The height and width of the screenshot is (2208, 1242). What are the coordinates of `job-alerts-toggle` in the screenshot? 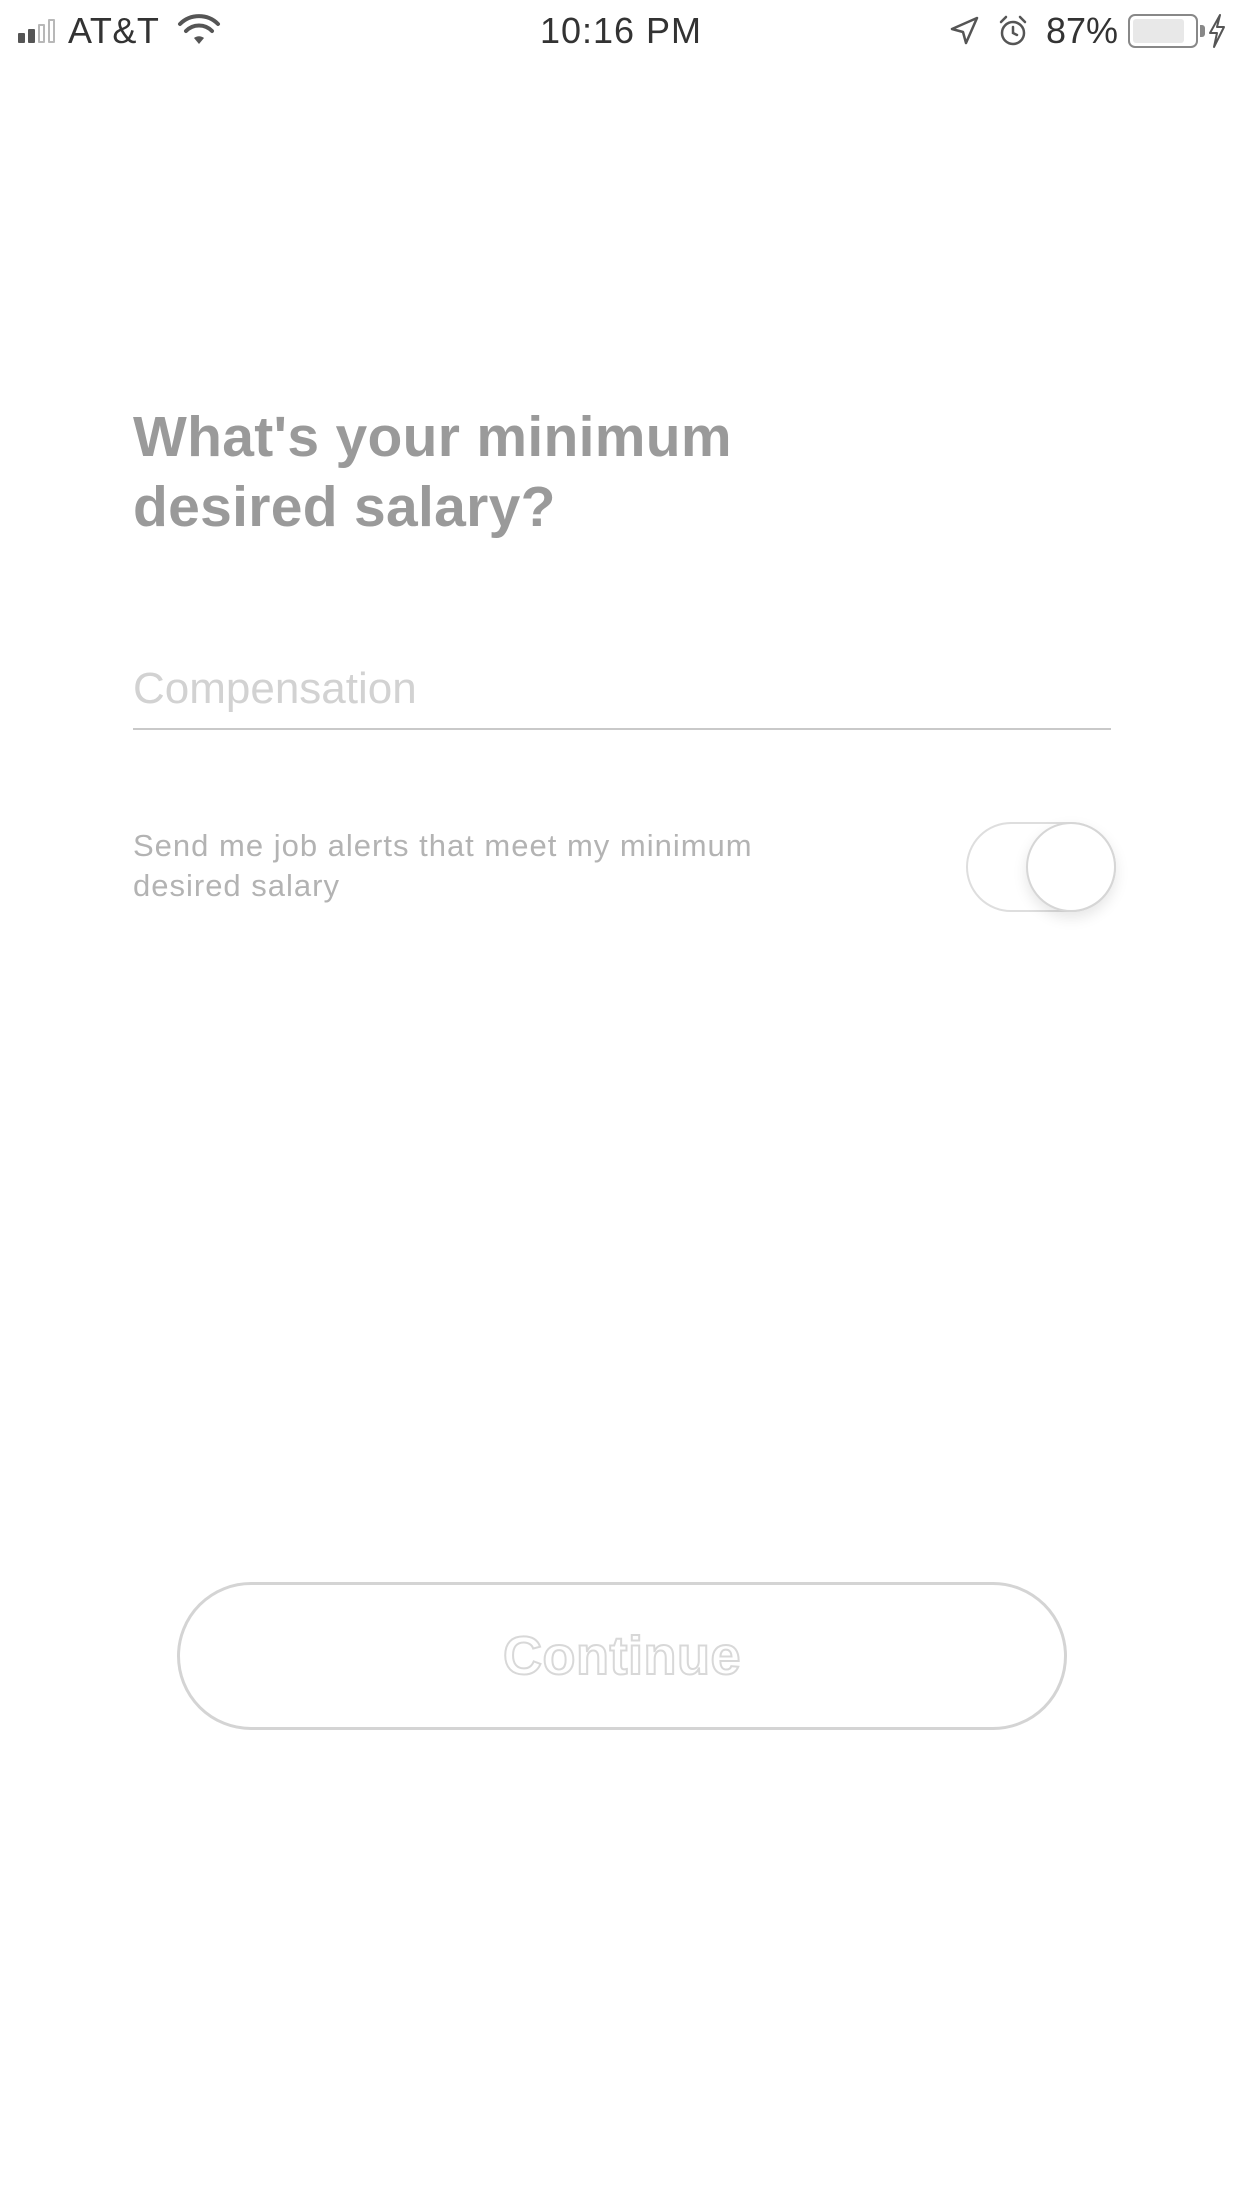 It's located at (1041, 867).